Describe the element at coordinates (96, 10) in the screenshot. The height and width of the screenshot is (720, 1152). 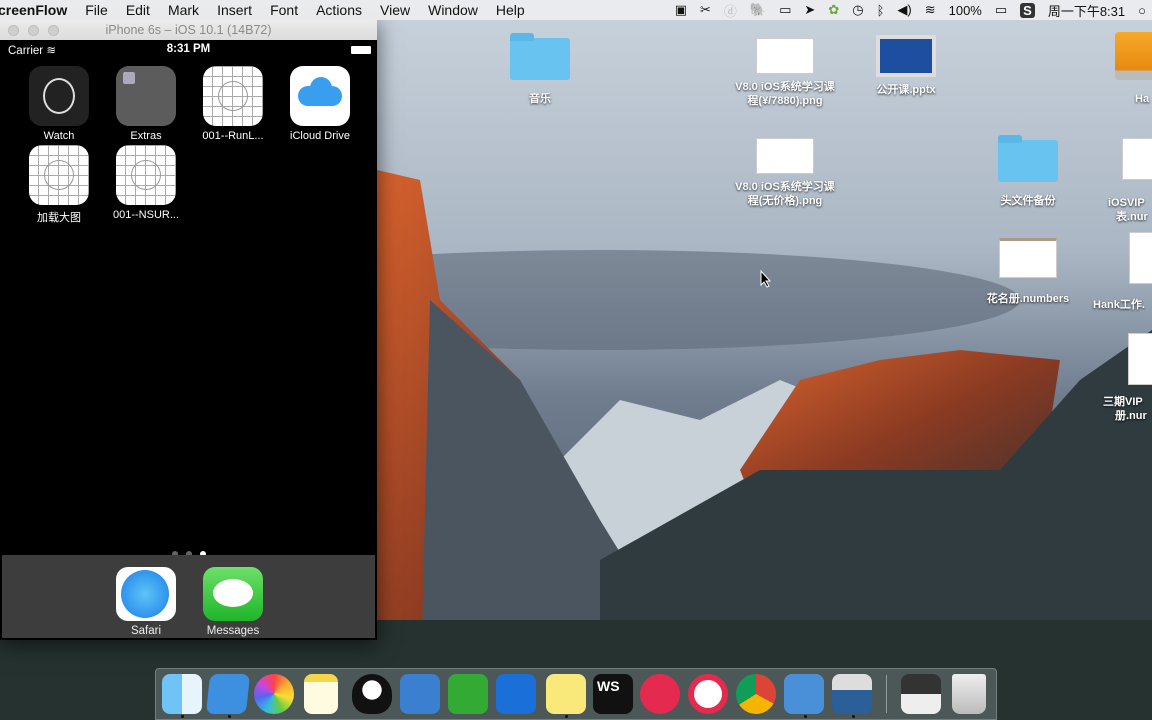
I see `menu-file: File` at that location.